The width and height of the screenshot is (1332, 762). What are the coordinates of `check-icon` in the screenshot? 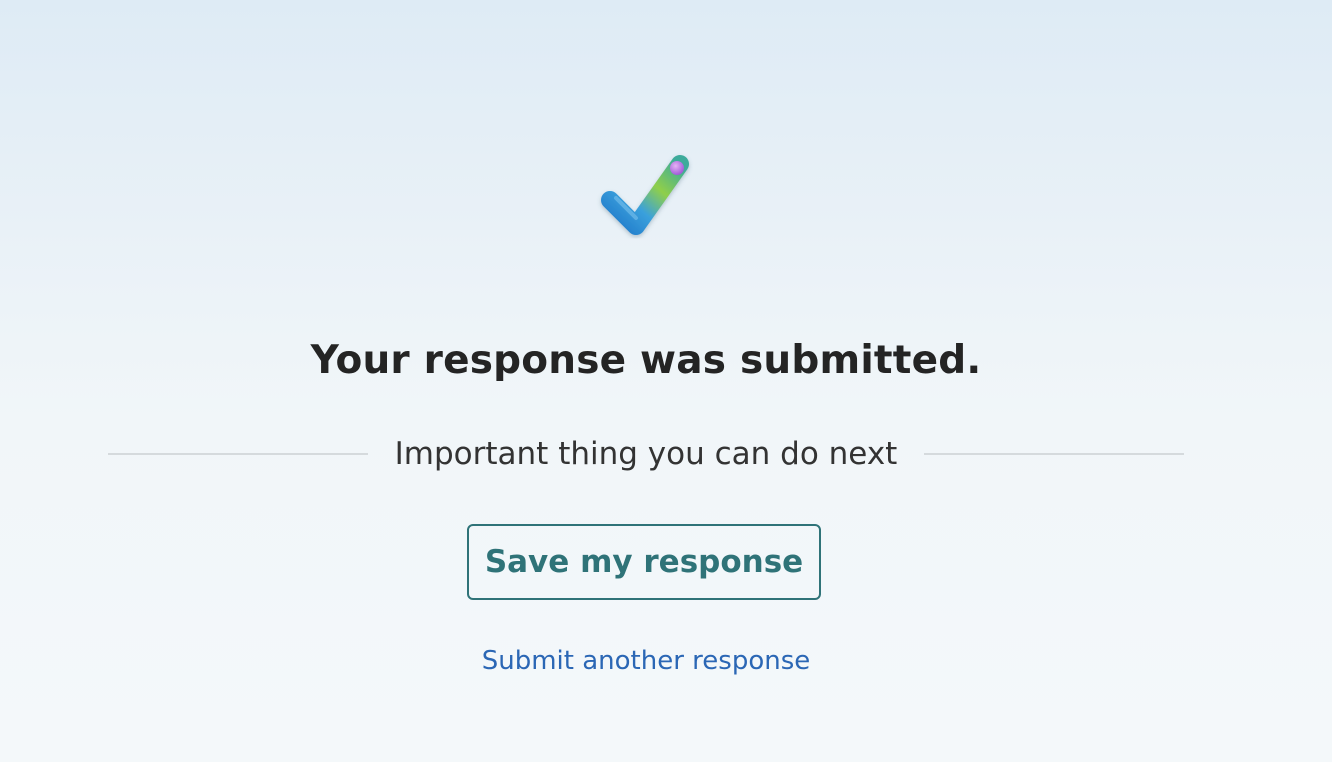 It's located at (645, 195).